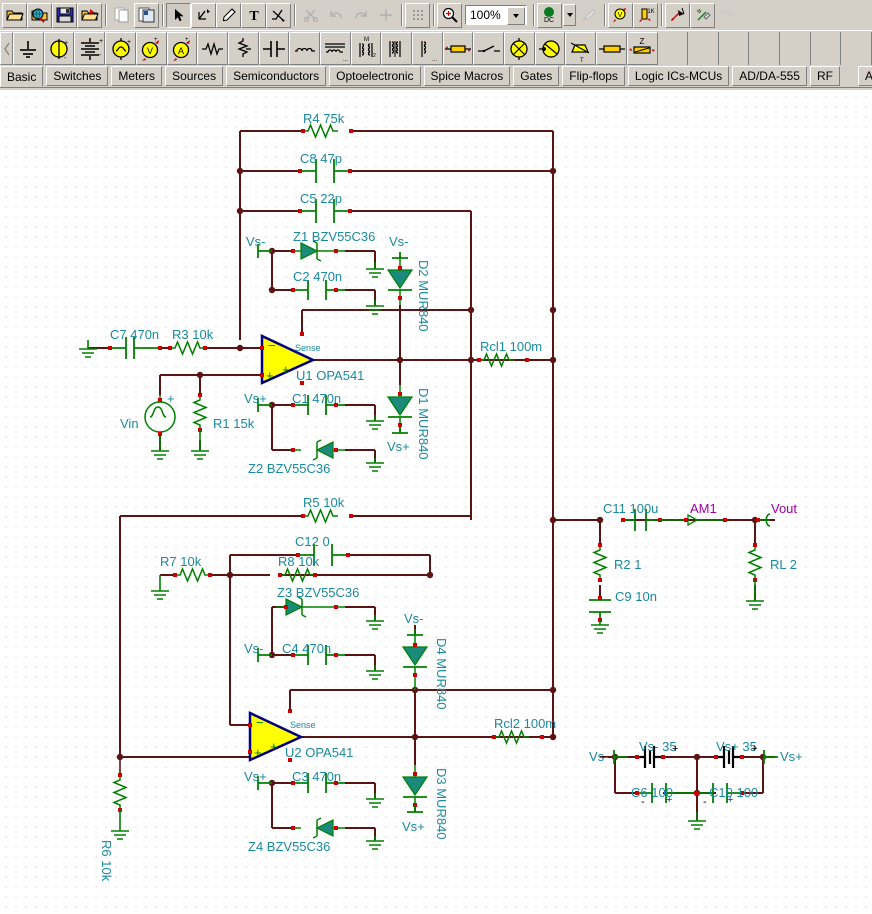  What do you see at coordinates (550, 48) in the screenshot?
I see `motor-part` at bounding box center [550, 48].